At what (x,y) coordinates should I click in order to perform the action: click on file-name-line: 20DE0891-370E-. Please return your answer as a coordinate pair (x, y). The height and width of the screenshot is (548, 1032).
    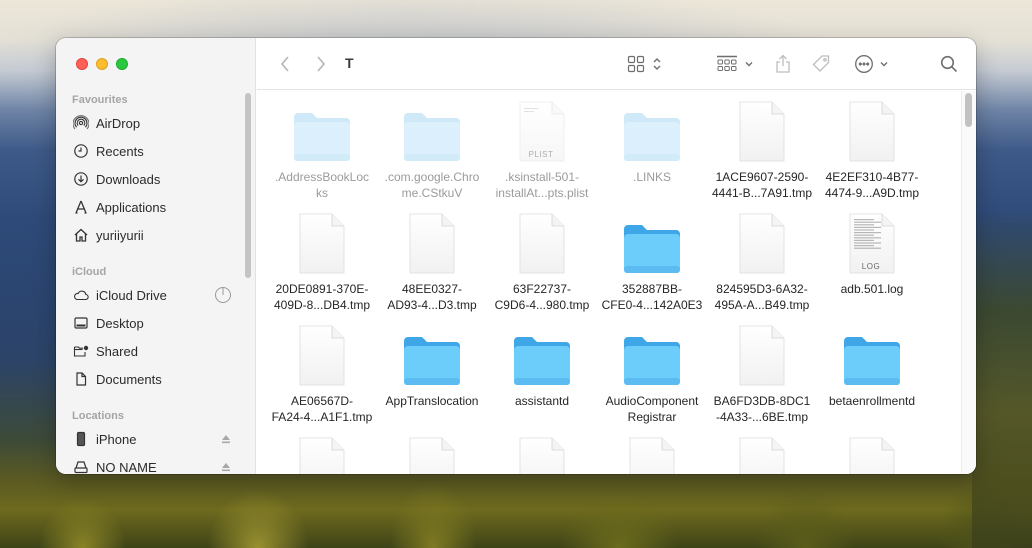
    Looking at the image, I should click on (322, 289).